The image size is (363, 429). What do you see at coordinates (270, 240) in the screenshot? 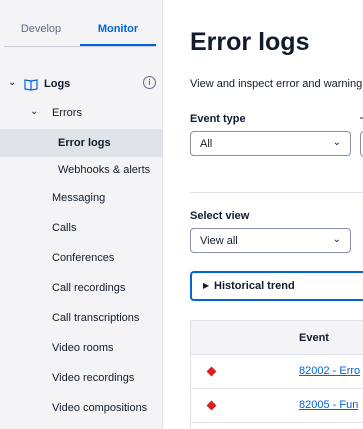
I see `select-view-select: View all ⌄` at bounding box center [270, 240].